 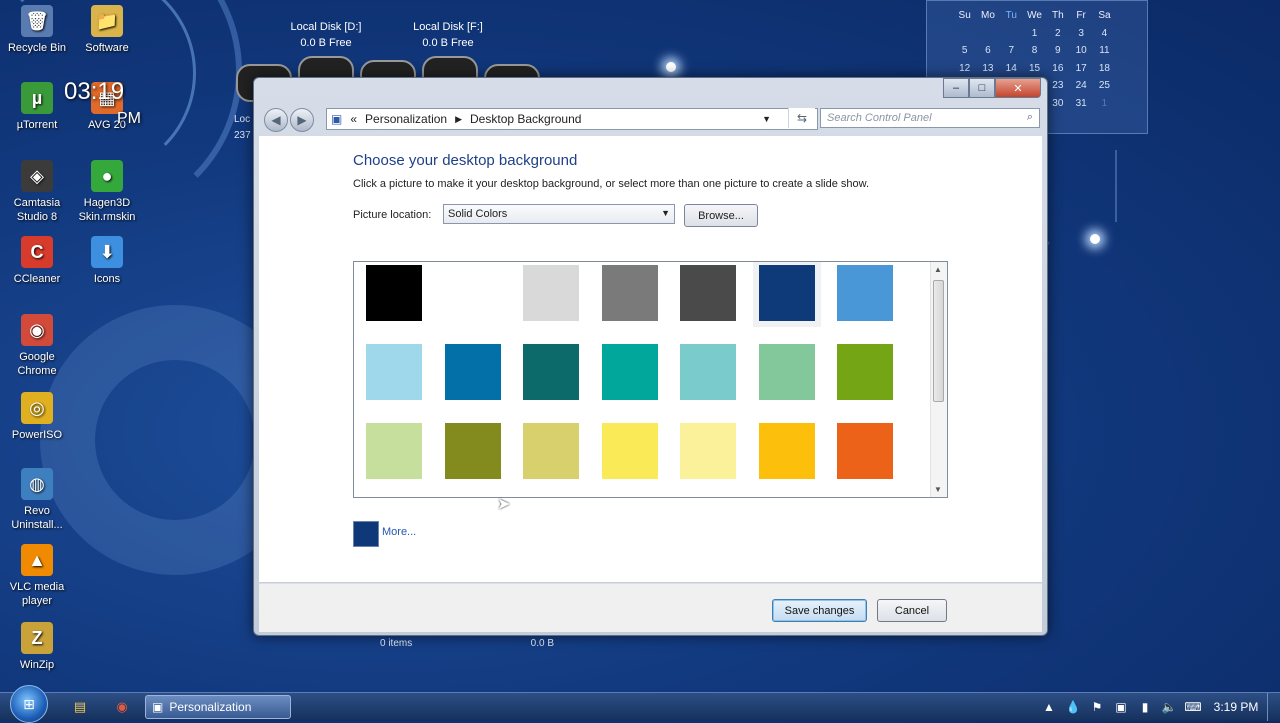 What do you see at coordinates (525, 119) in the screenshot?
I see `breadcrumb-desktop-background: Desktop Background` at bounding box center [525, 119].